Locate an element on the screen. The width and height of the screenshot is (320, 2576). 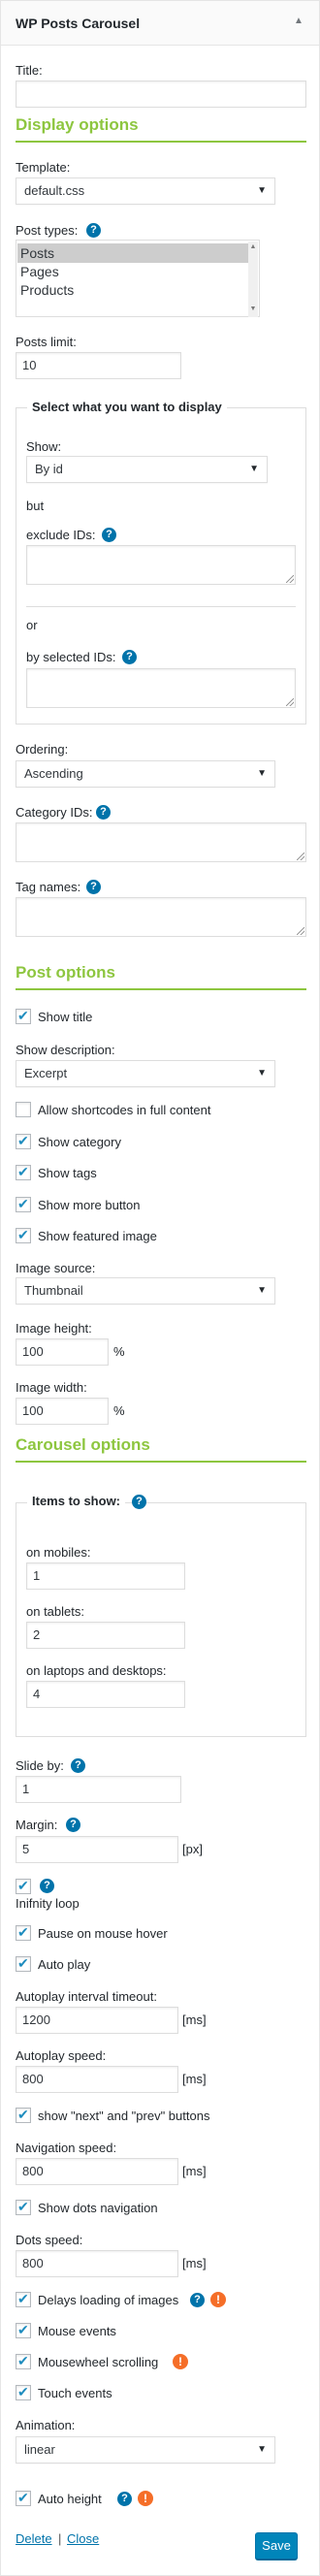
category-ids-textarea is located at coordinates (161, 842).